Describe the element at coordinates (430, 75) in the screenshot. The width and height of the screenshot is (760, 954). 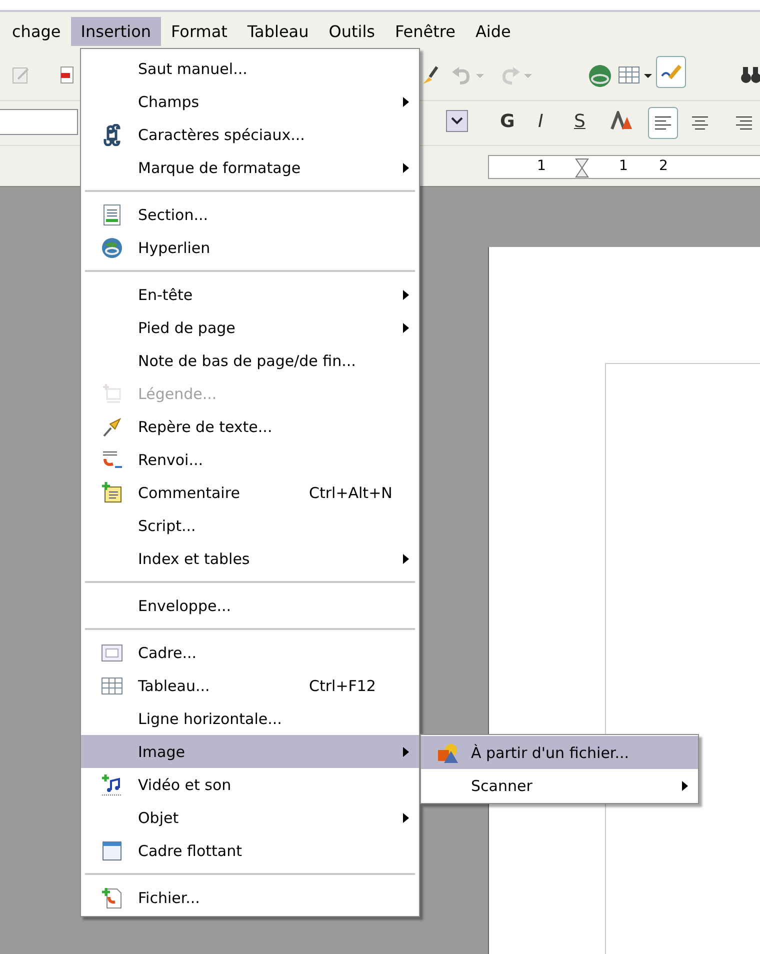
I see `brush-icon` at that location.